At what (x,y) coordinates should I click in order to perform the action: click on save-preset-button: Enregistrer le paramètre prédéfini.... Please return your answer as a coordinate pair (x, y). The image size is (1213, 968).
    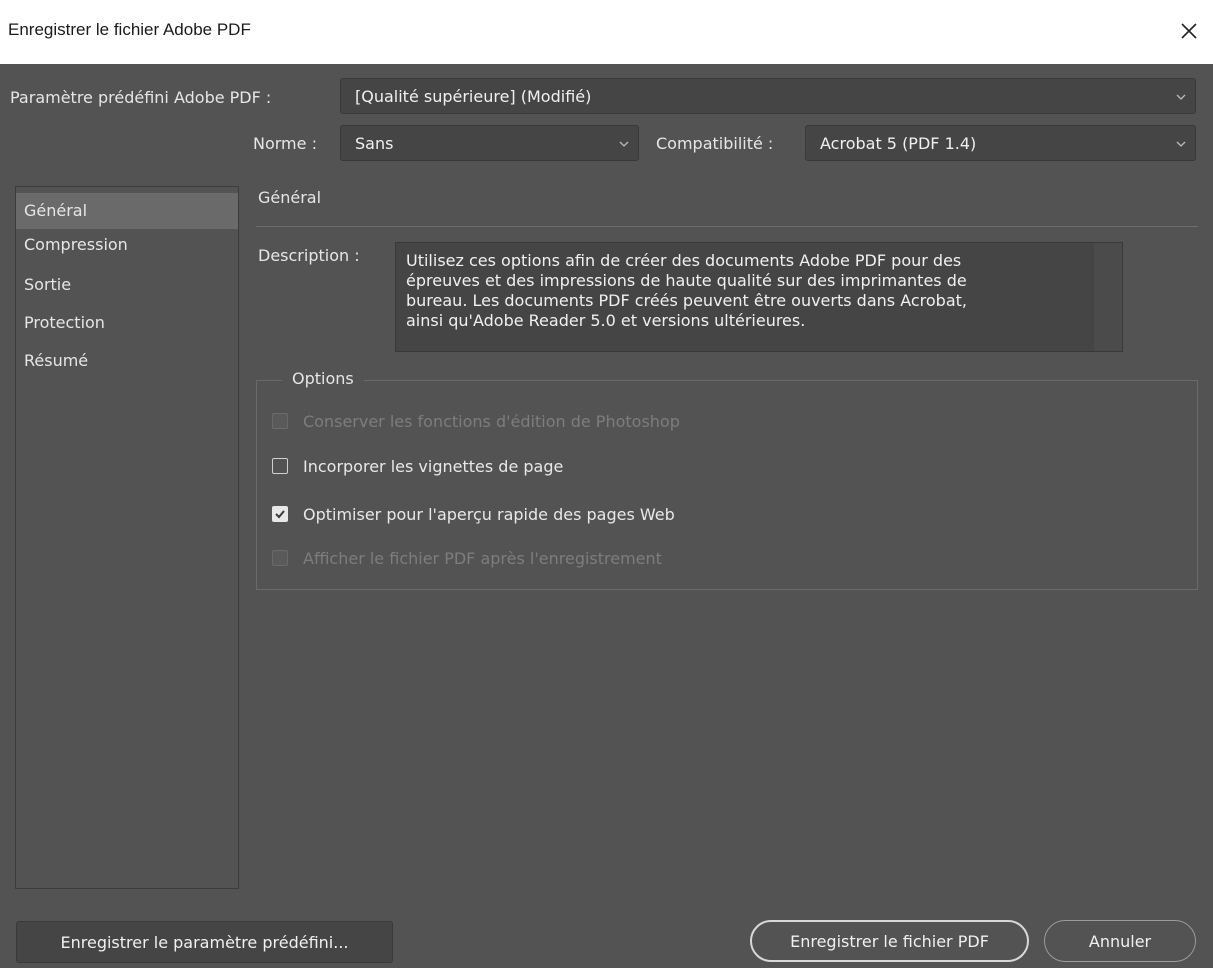
    Looking at the image, I should click on (204, 942).